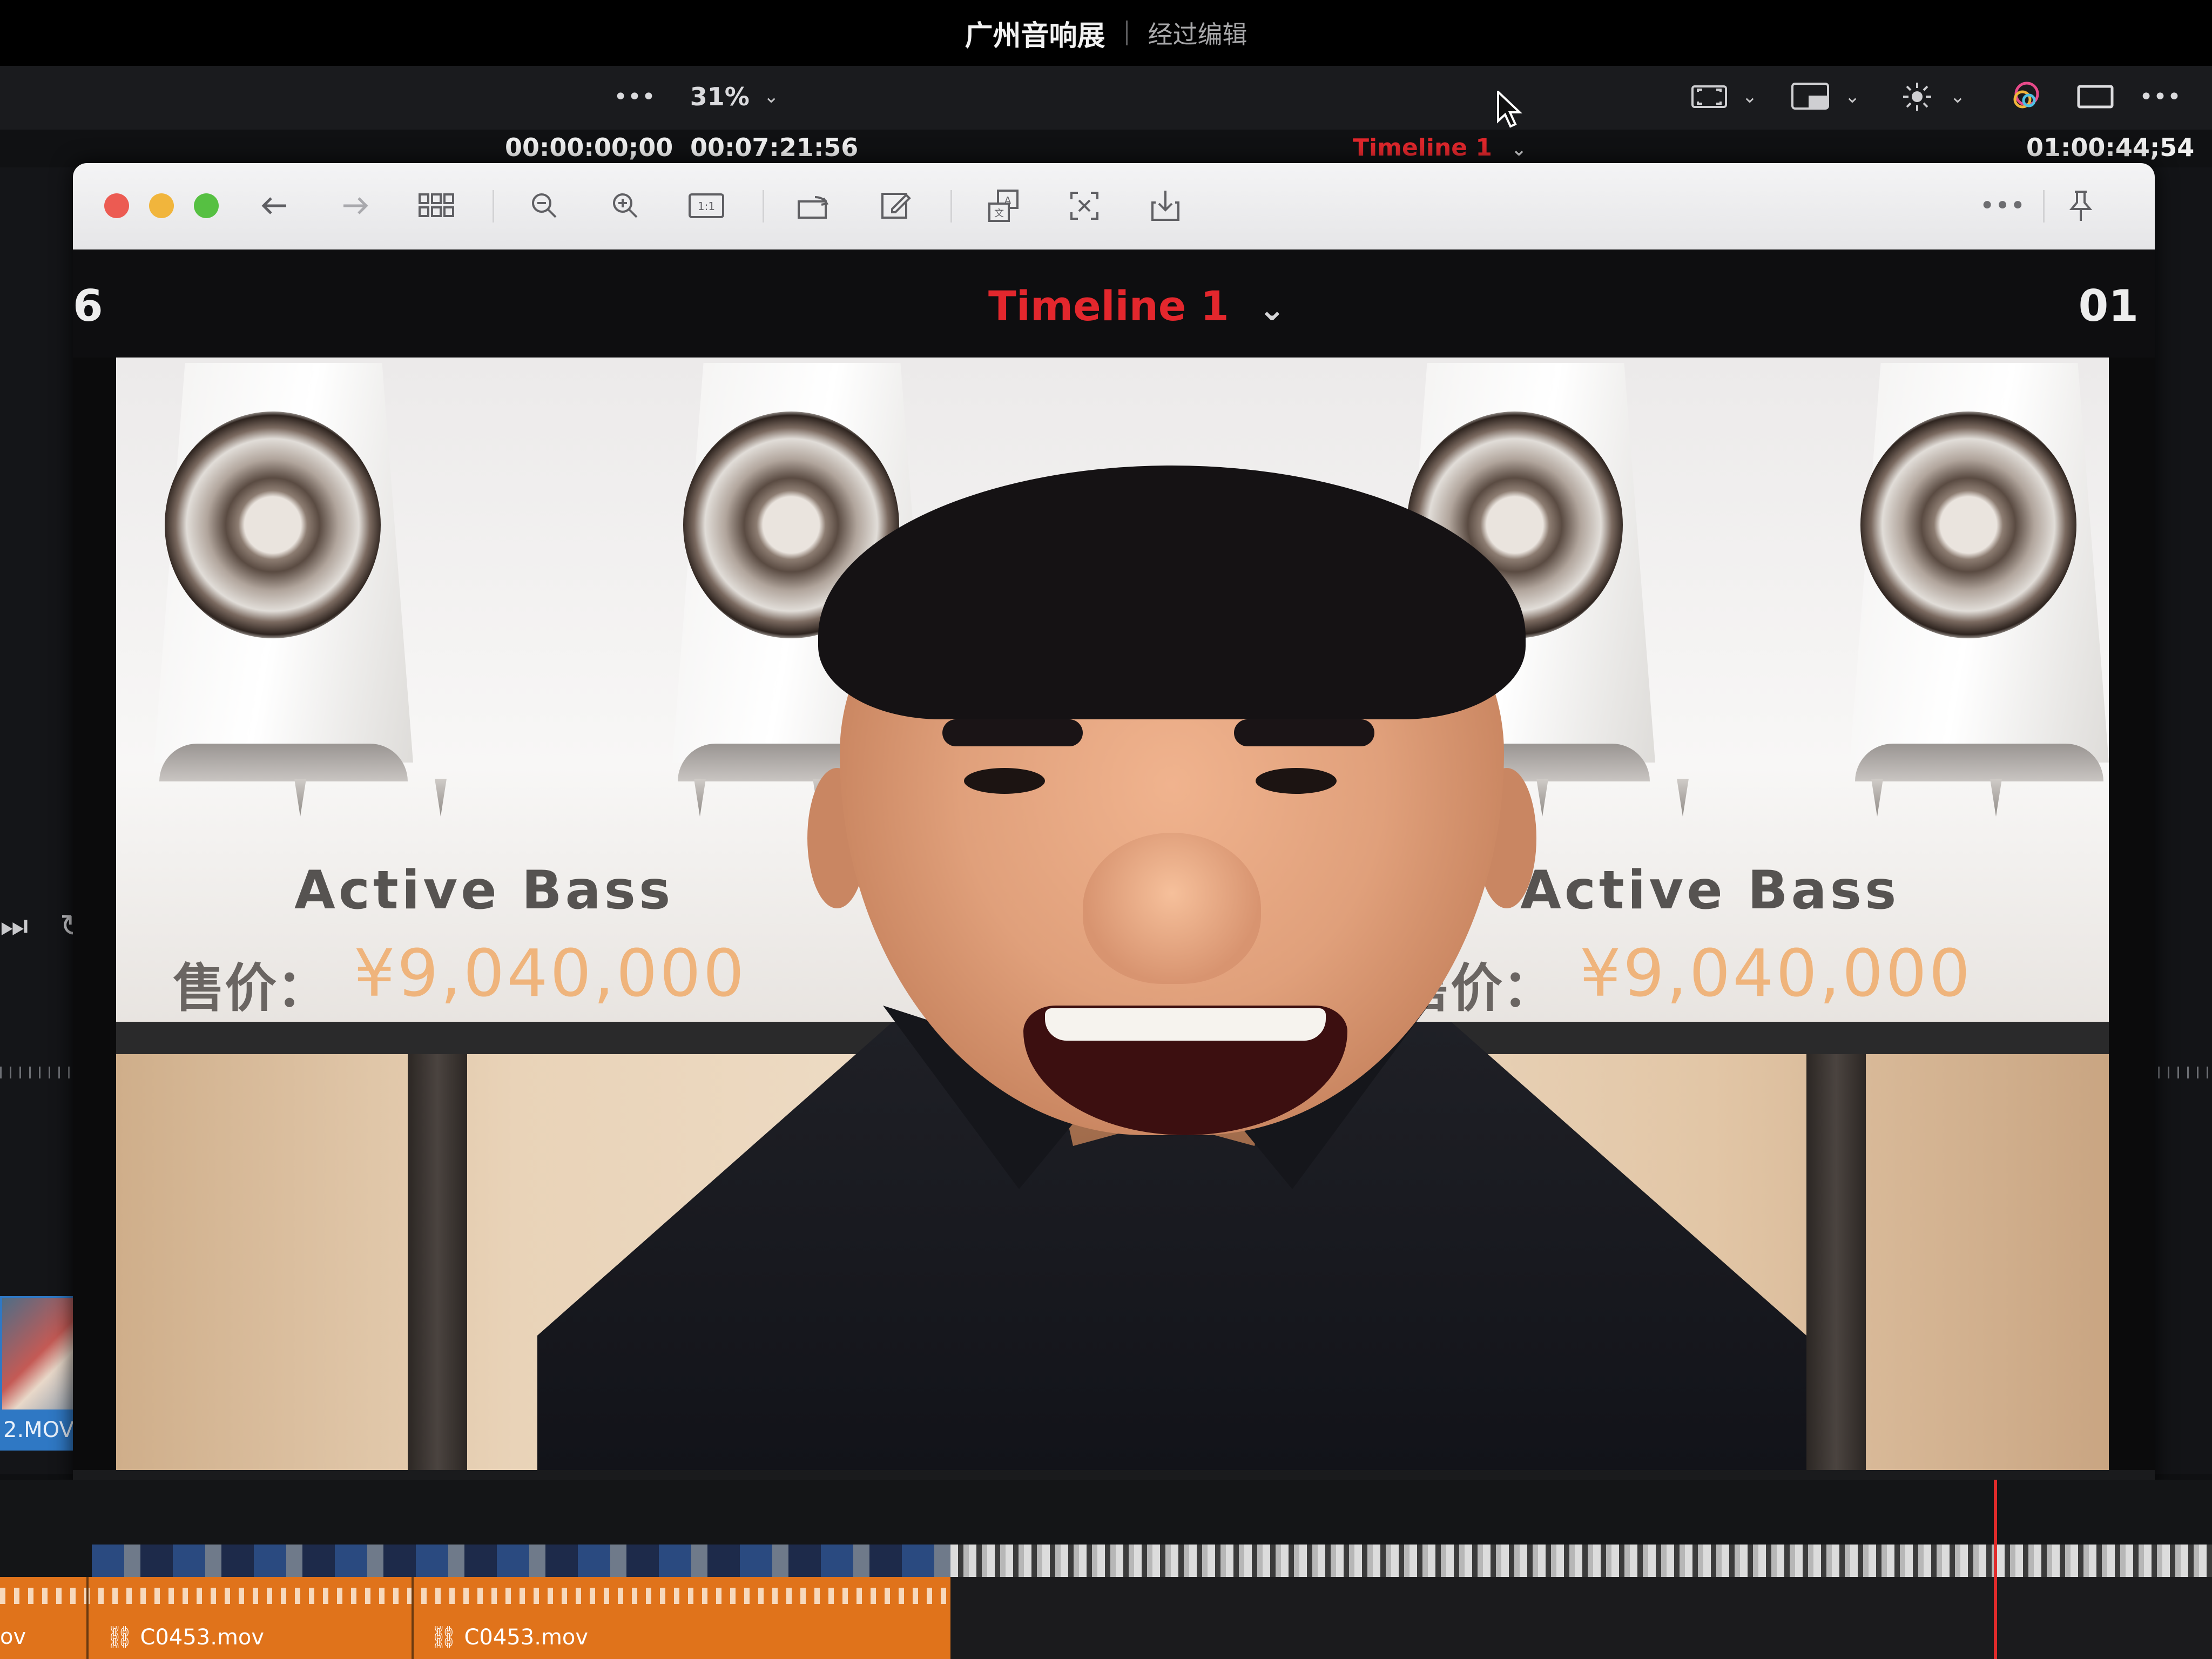 This screenshot has height=1659, width=2212. Describe the element at coordinates (1108, 306) in the screenshot. I see `inner-timeline-name: Timeline 1` at that location.